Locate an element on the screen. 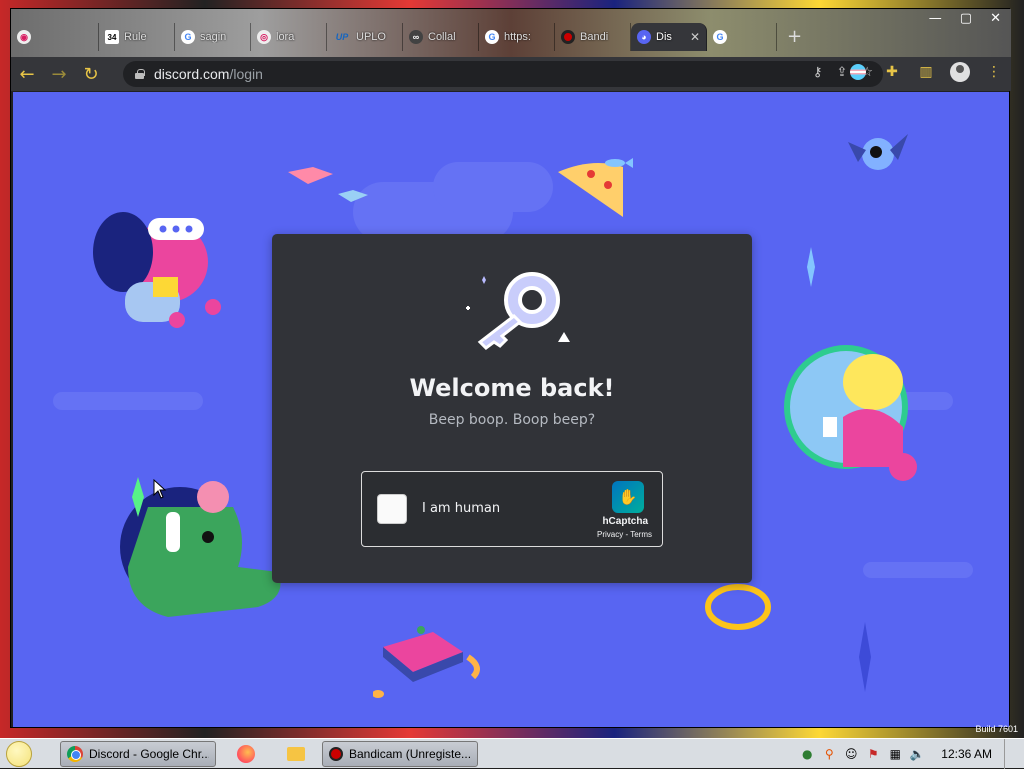  volume-icon: 🔈 is located at coordinates (917, 754).